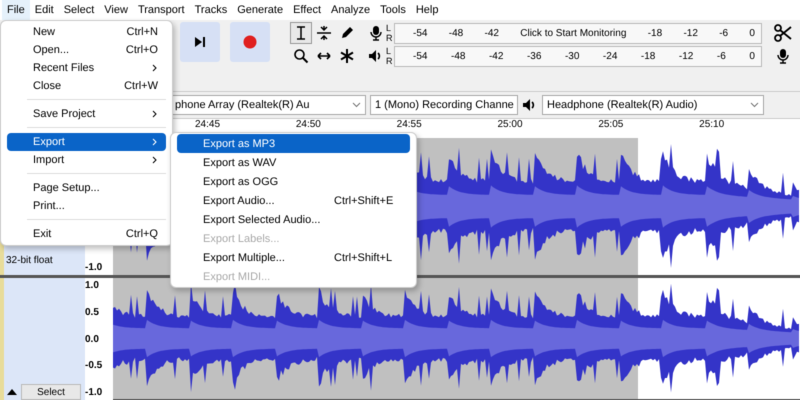  Describe the element at coordinates (116, 10) in the screenshot. I see `menu-item: View` at that location.